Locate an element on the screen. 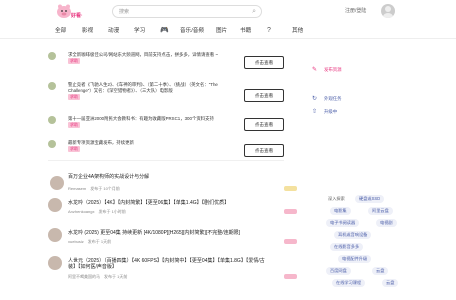  tag-chip: 耳机或音响设备 is located at coordinates (353, 235).